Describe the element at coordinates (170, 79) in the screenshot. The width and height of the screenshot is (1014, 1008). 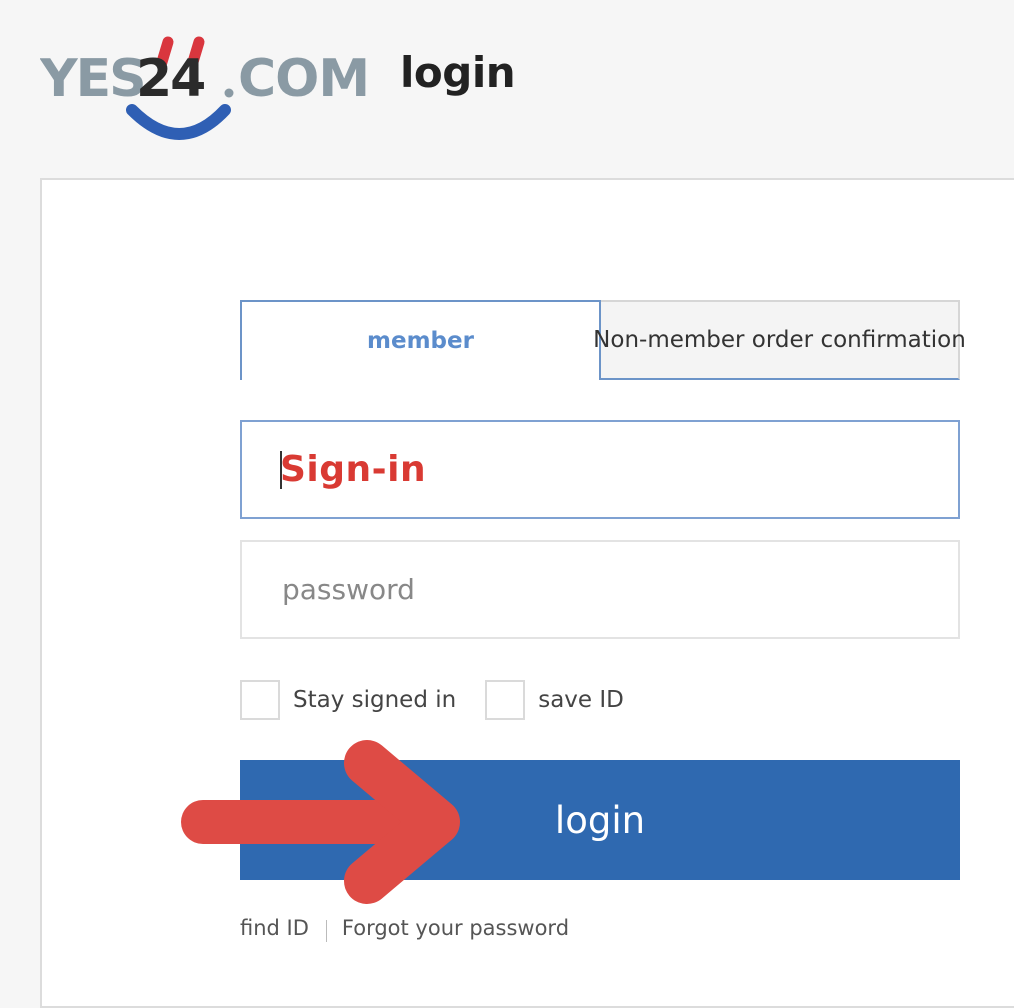
I see `svg-text: 24` at that location.